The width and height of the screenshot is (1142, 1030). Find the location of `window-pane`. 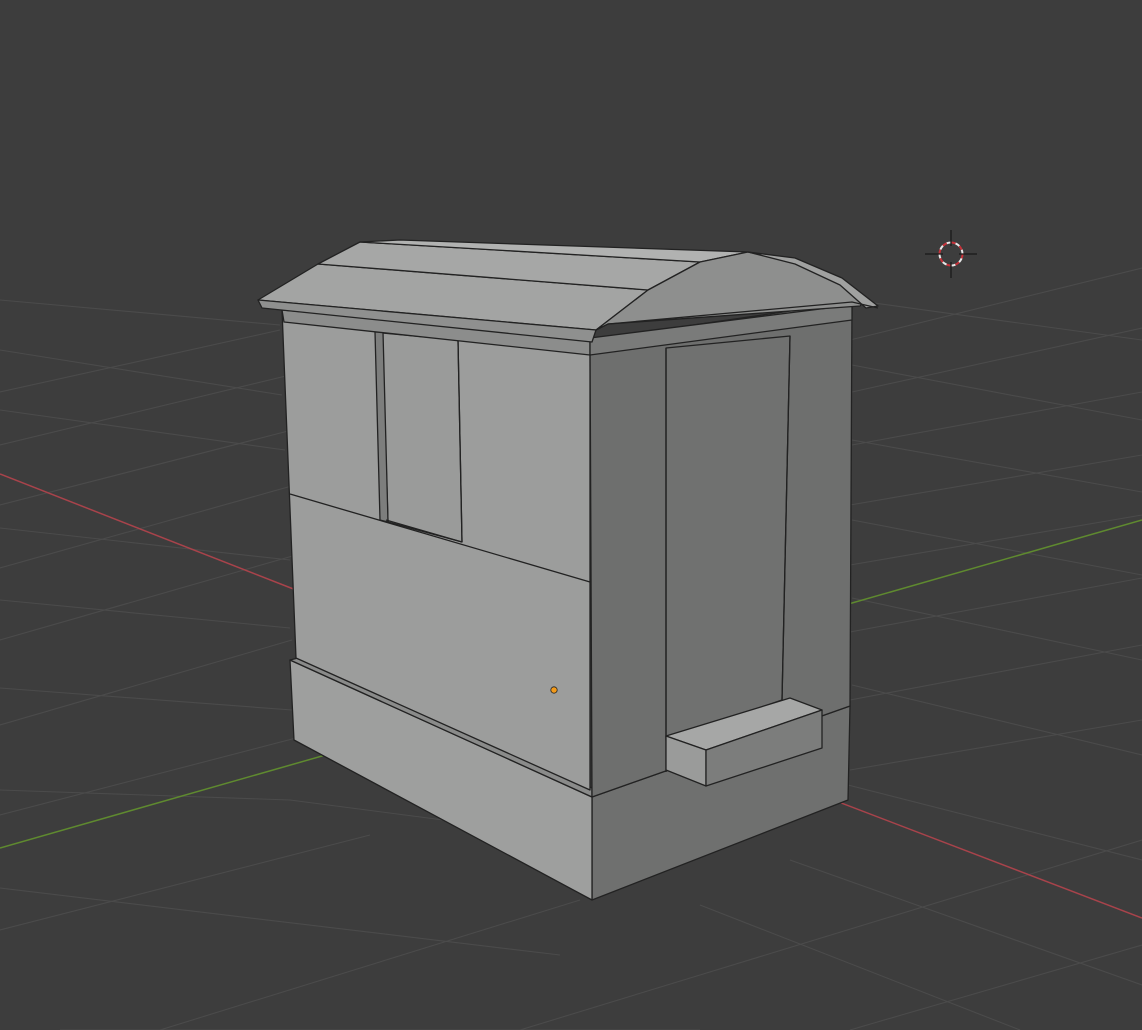

window-pane is located at coordinates (422, 437).